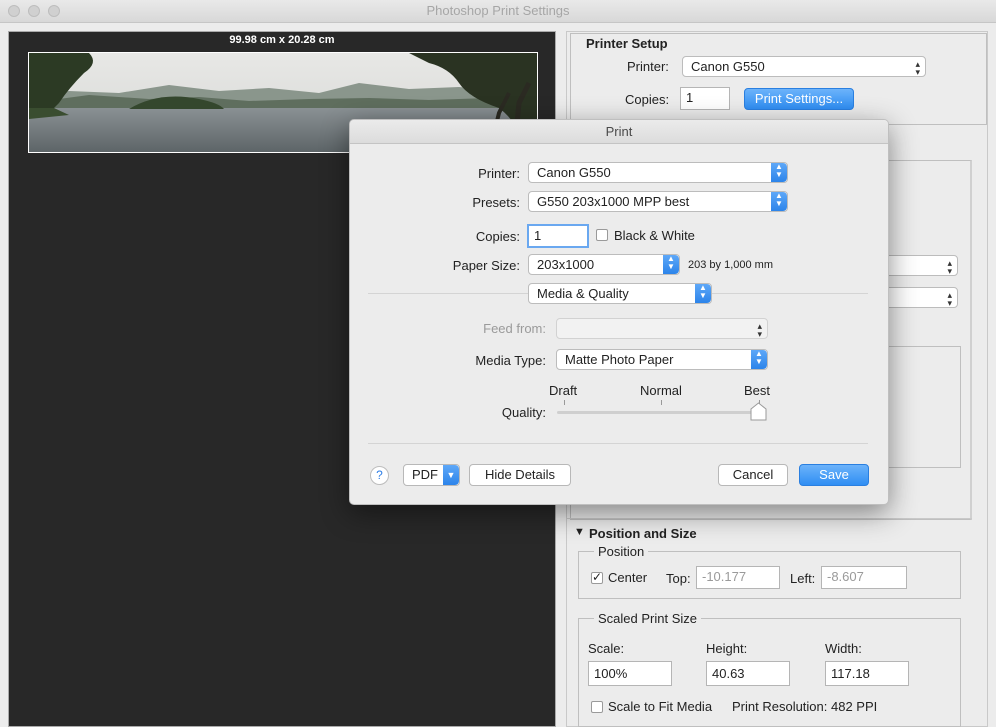  What do you see at coordinates (630, 673) in the screenshot?
I see `scale-field: 100%` at bounding box center [630, 673].